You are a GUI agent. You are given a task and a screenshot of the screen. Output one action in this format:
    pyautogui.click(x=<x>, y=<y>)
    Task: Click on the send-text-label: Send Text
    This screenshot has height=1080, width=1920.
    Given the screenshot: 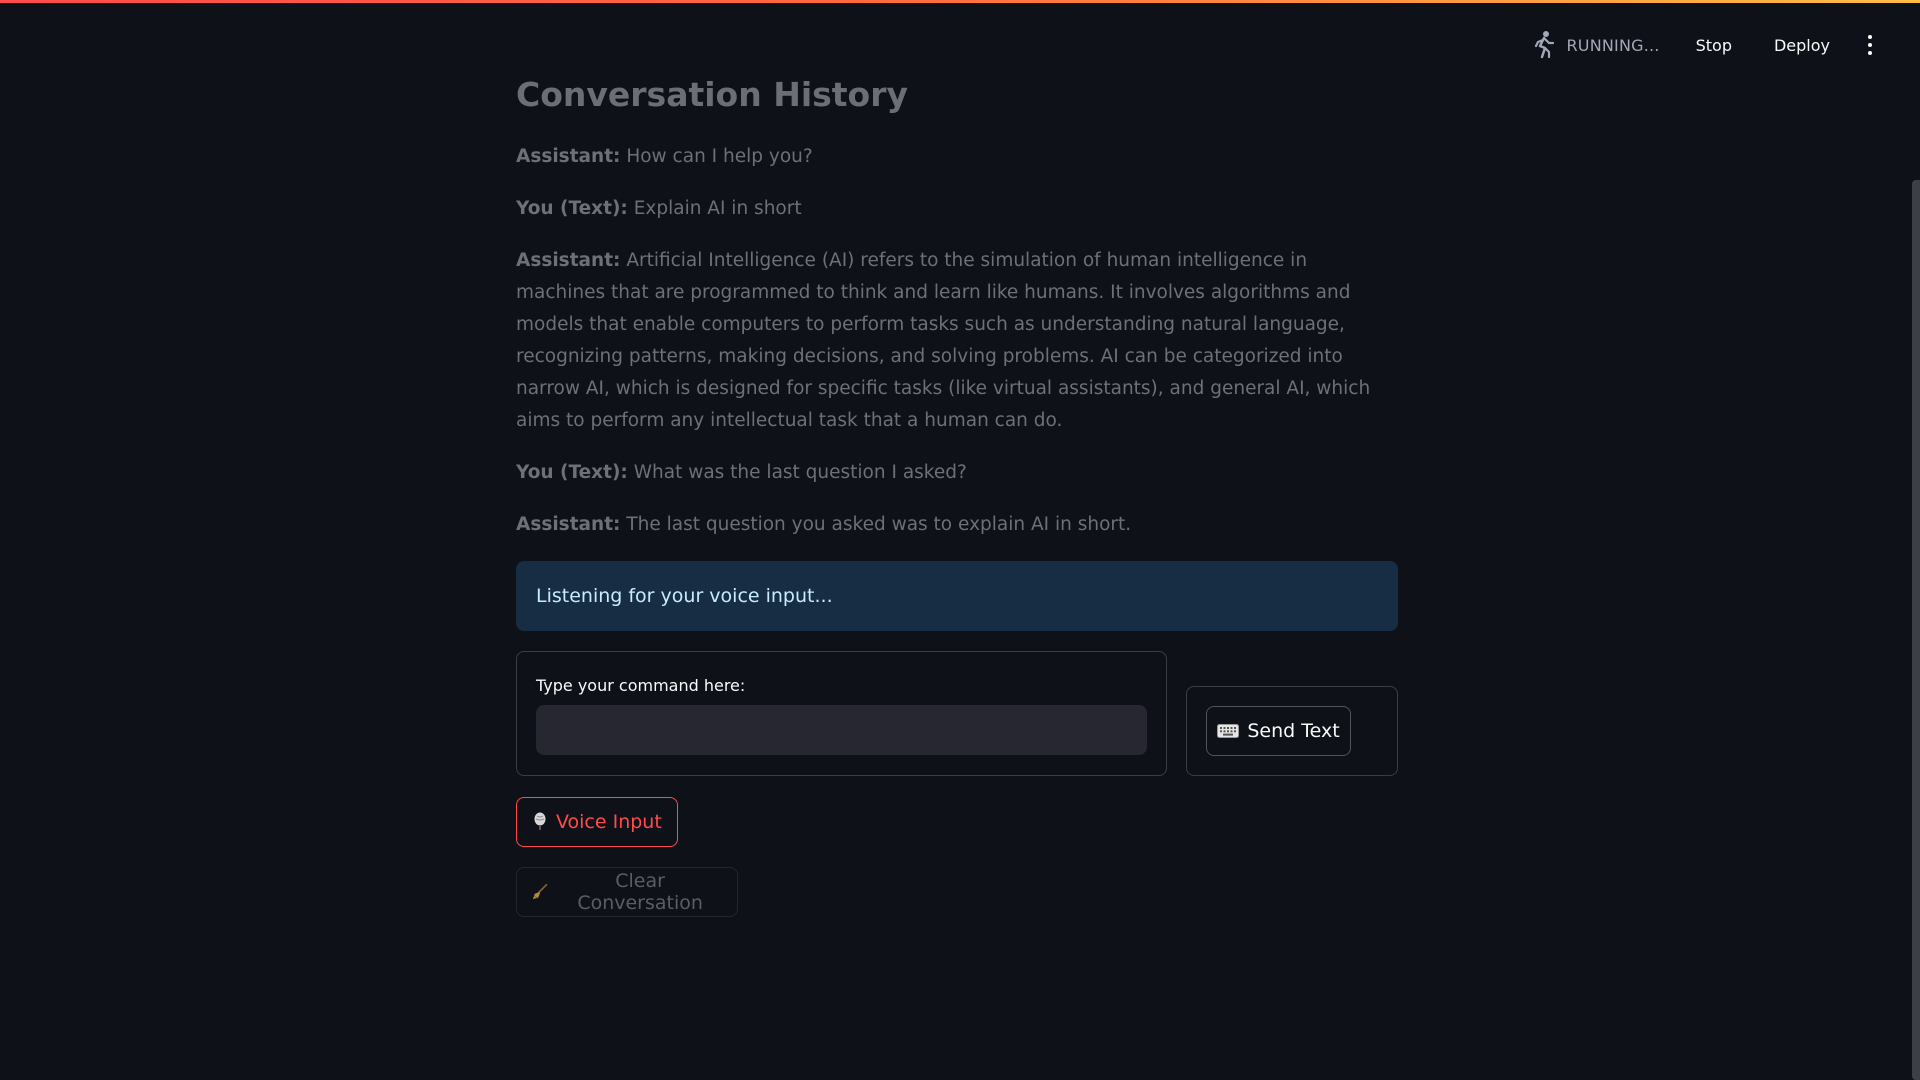 What is the action you would take?
    pyautogui.click(x=1293, y=731)
    